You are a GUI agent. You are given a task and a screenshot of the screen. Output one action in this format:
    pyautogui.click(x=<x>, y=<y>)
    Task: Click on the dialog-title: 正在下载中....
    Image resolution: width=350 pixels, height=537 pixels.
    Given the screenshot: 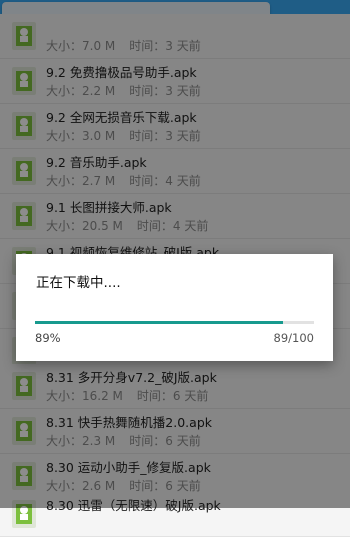 What is the action you would take?
    pyautogui.click(x=78, y=283)
    